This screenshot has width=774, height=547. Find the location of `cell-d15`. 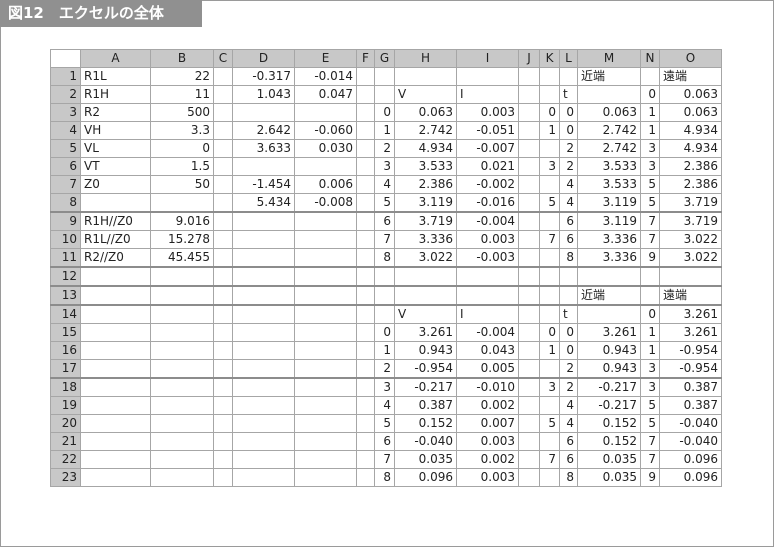

cell-d15 is located at coordinates (263, 332).